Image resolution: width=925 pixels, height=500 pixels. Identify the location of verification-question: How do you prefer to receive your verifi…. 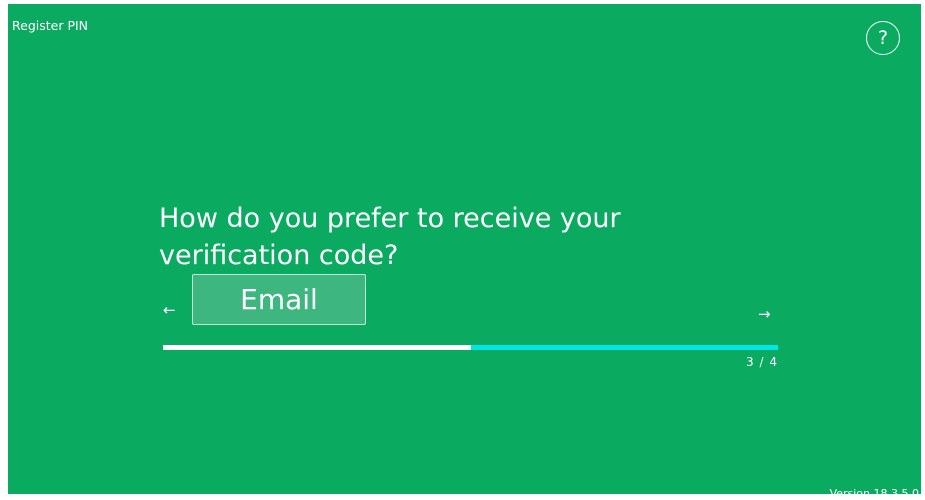
(390, 237).